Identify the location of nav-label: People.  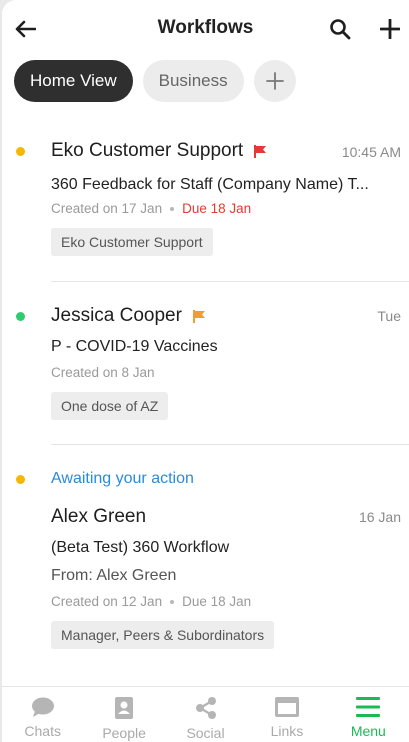
(124, 733).